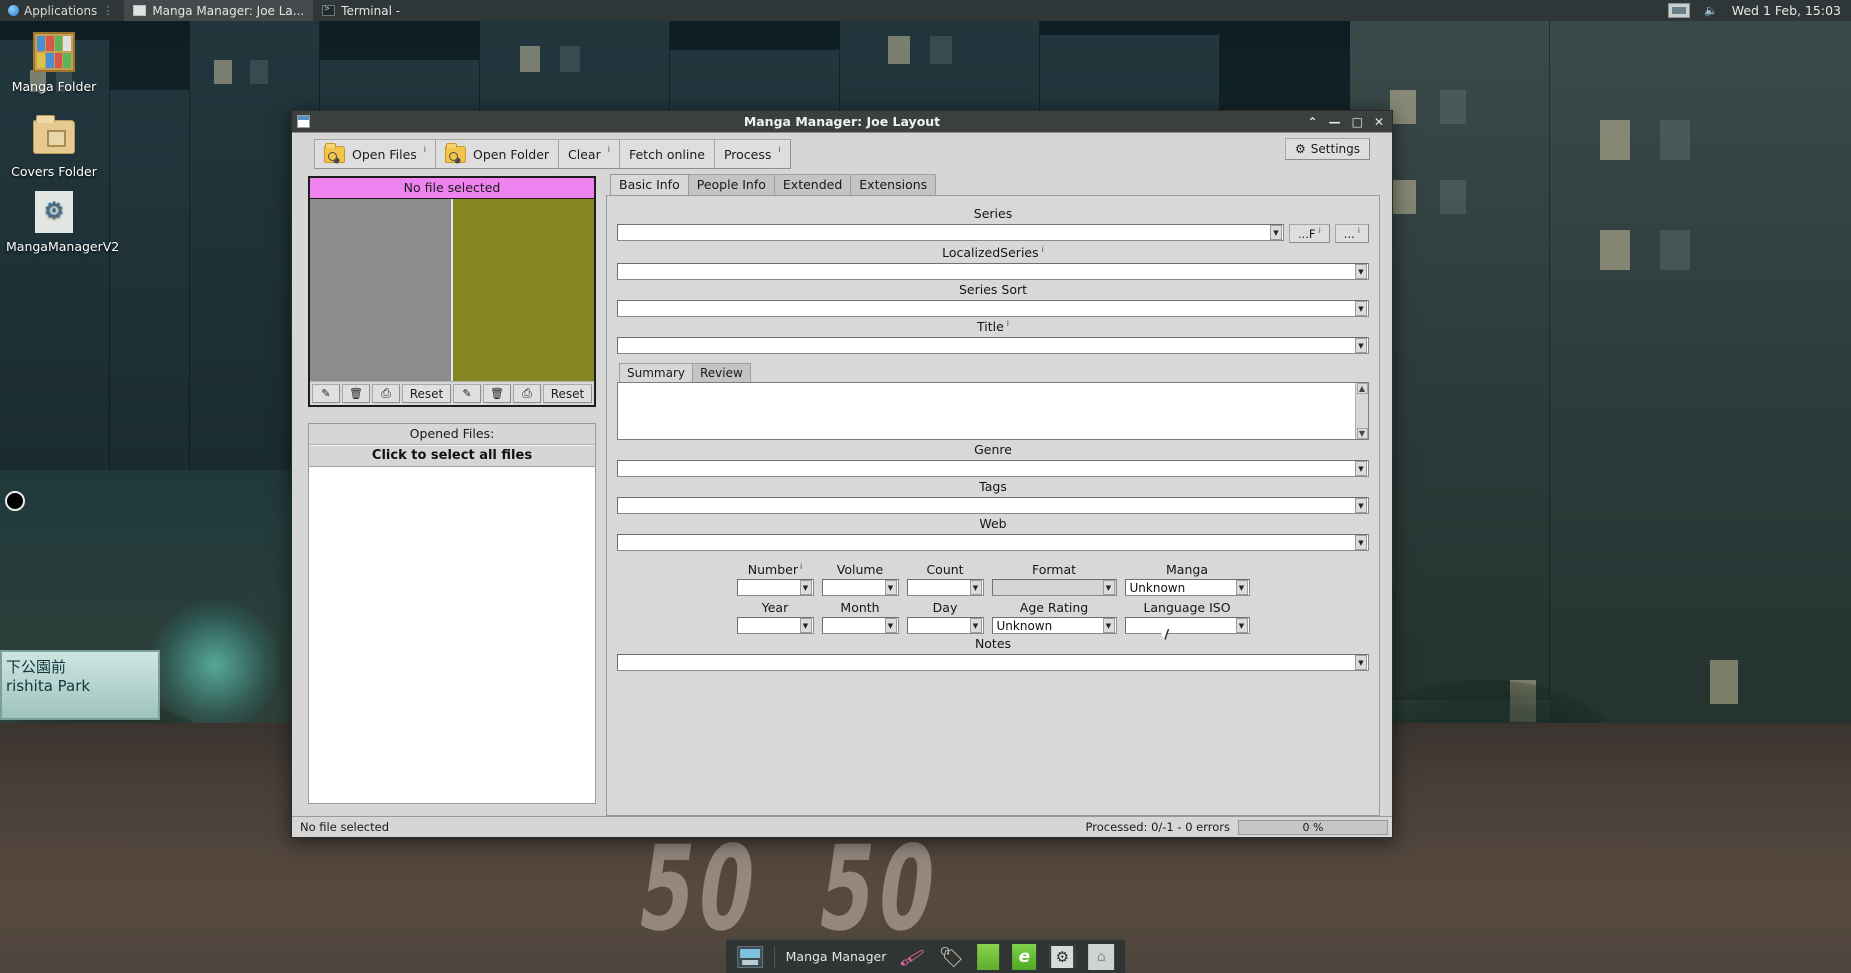  What do you see at coordinates (775, 588) in the screenshot?
I see `number-input: ▼` at bounding box center [775, 588].